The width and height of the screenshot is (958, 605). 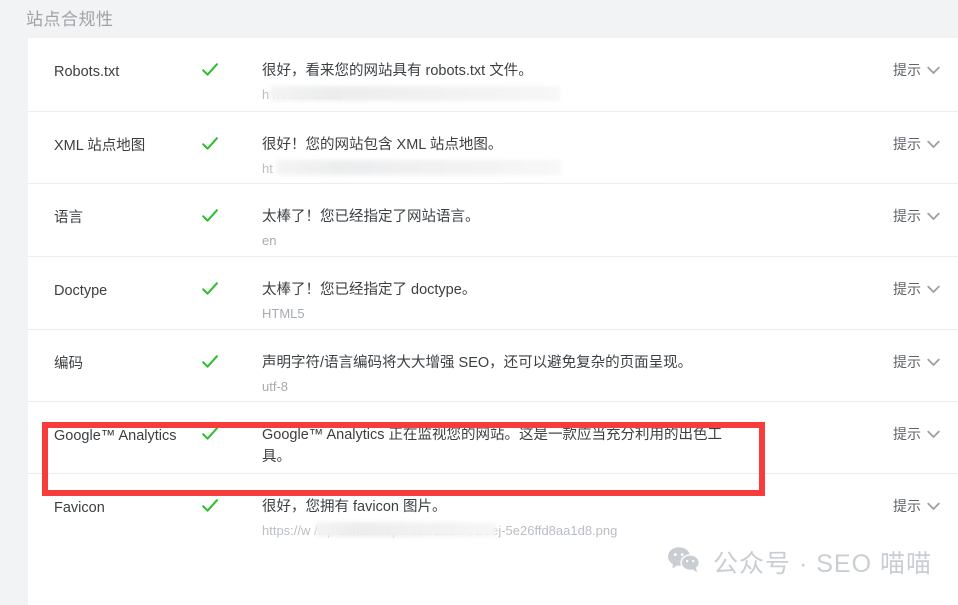 What do you see at coordinates (369, 290) in the screenshot?
I see `check-description: 太棒了！您已经指定了 doctype。` at bounding box center [369, 290].